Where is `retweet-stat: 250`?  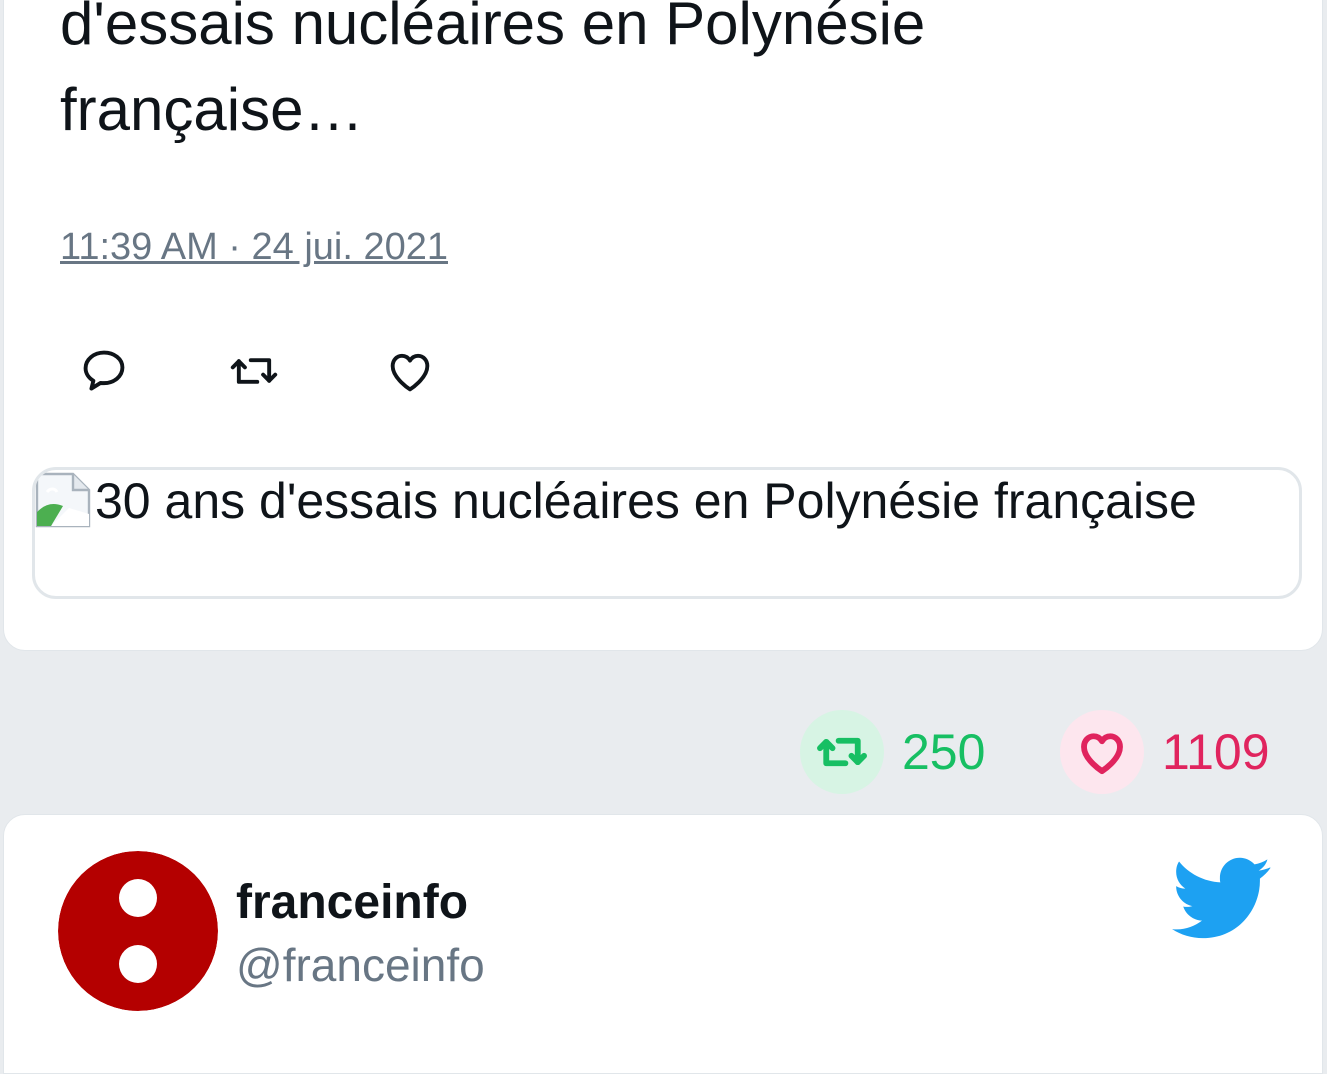
retweet-stat: 250 is located at coordinates (892, 752).